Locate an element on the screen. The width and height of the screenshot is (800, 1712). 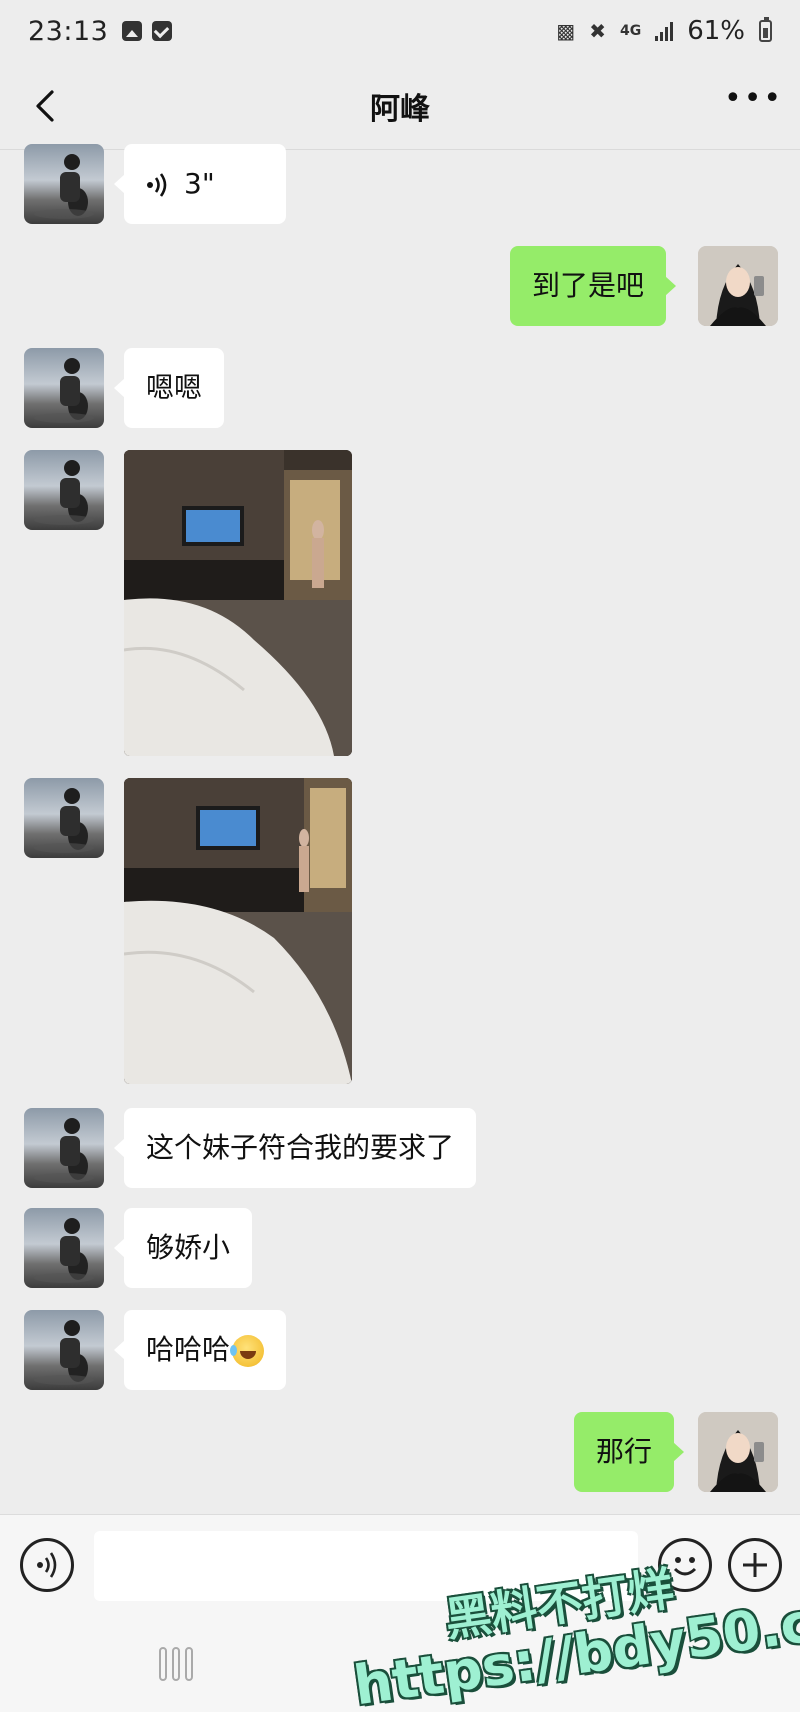
network-type: 4G is located at coordinates (630, 31).